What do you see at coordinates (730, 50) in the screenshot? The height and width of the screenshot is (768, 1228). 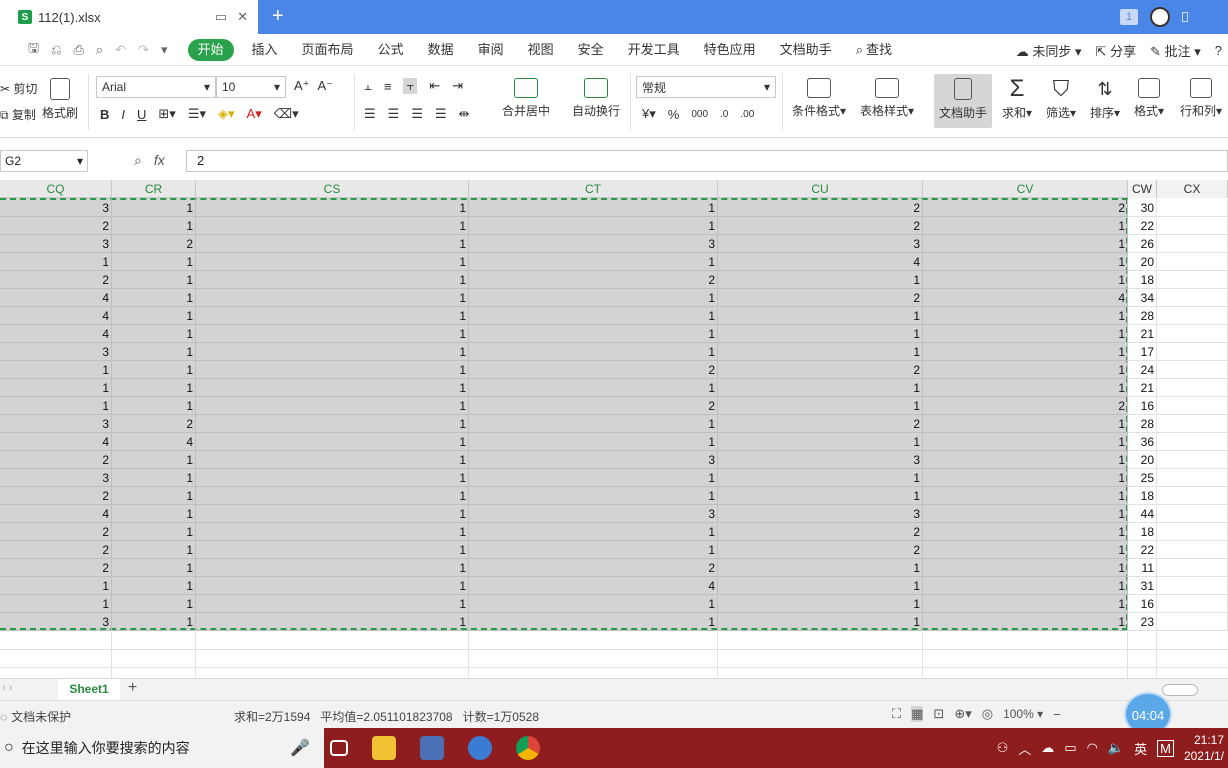 I see `menu-tab-features: 特色应用` at bounding box center [730, 50].